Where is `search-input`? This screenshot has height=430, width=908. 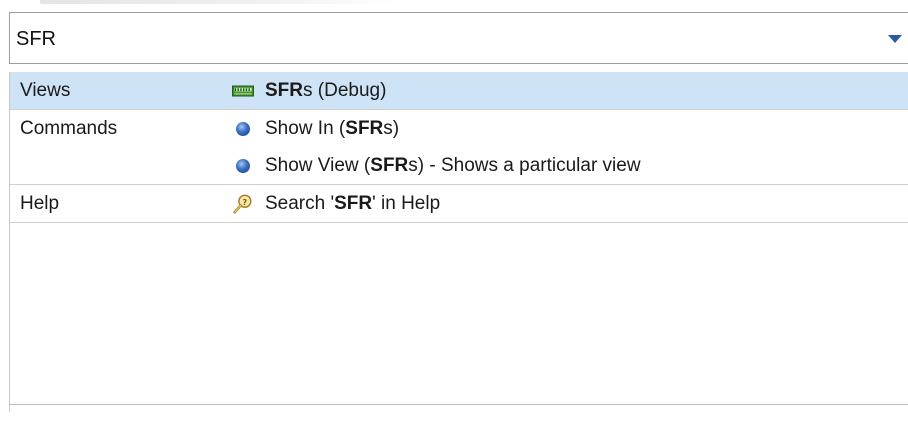
search-input is located at coordinates (431, 39).